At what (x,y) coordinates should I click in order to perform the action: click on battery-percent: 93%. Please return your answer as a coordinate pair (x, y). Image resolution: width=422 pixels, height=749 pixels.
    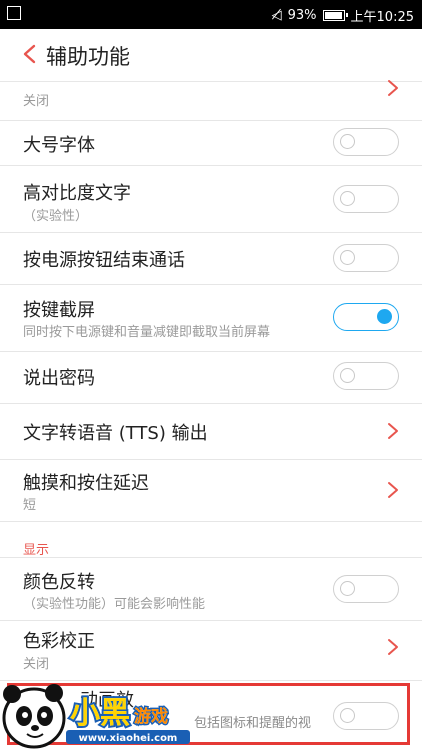
    Looking at the image, I should click on (302, 15).